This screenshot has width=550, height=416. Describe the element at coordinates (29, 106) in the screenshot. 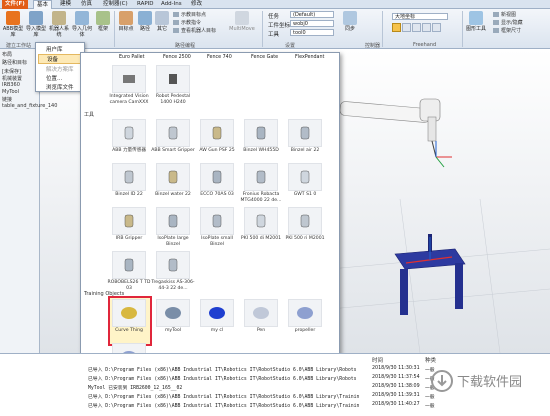

I see `tree-item-table: table_and_fixture_140` at that location.